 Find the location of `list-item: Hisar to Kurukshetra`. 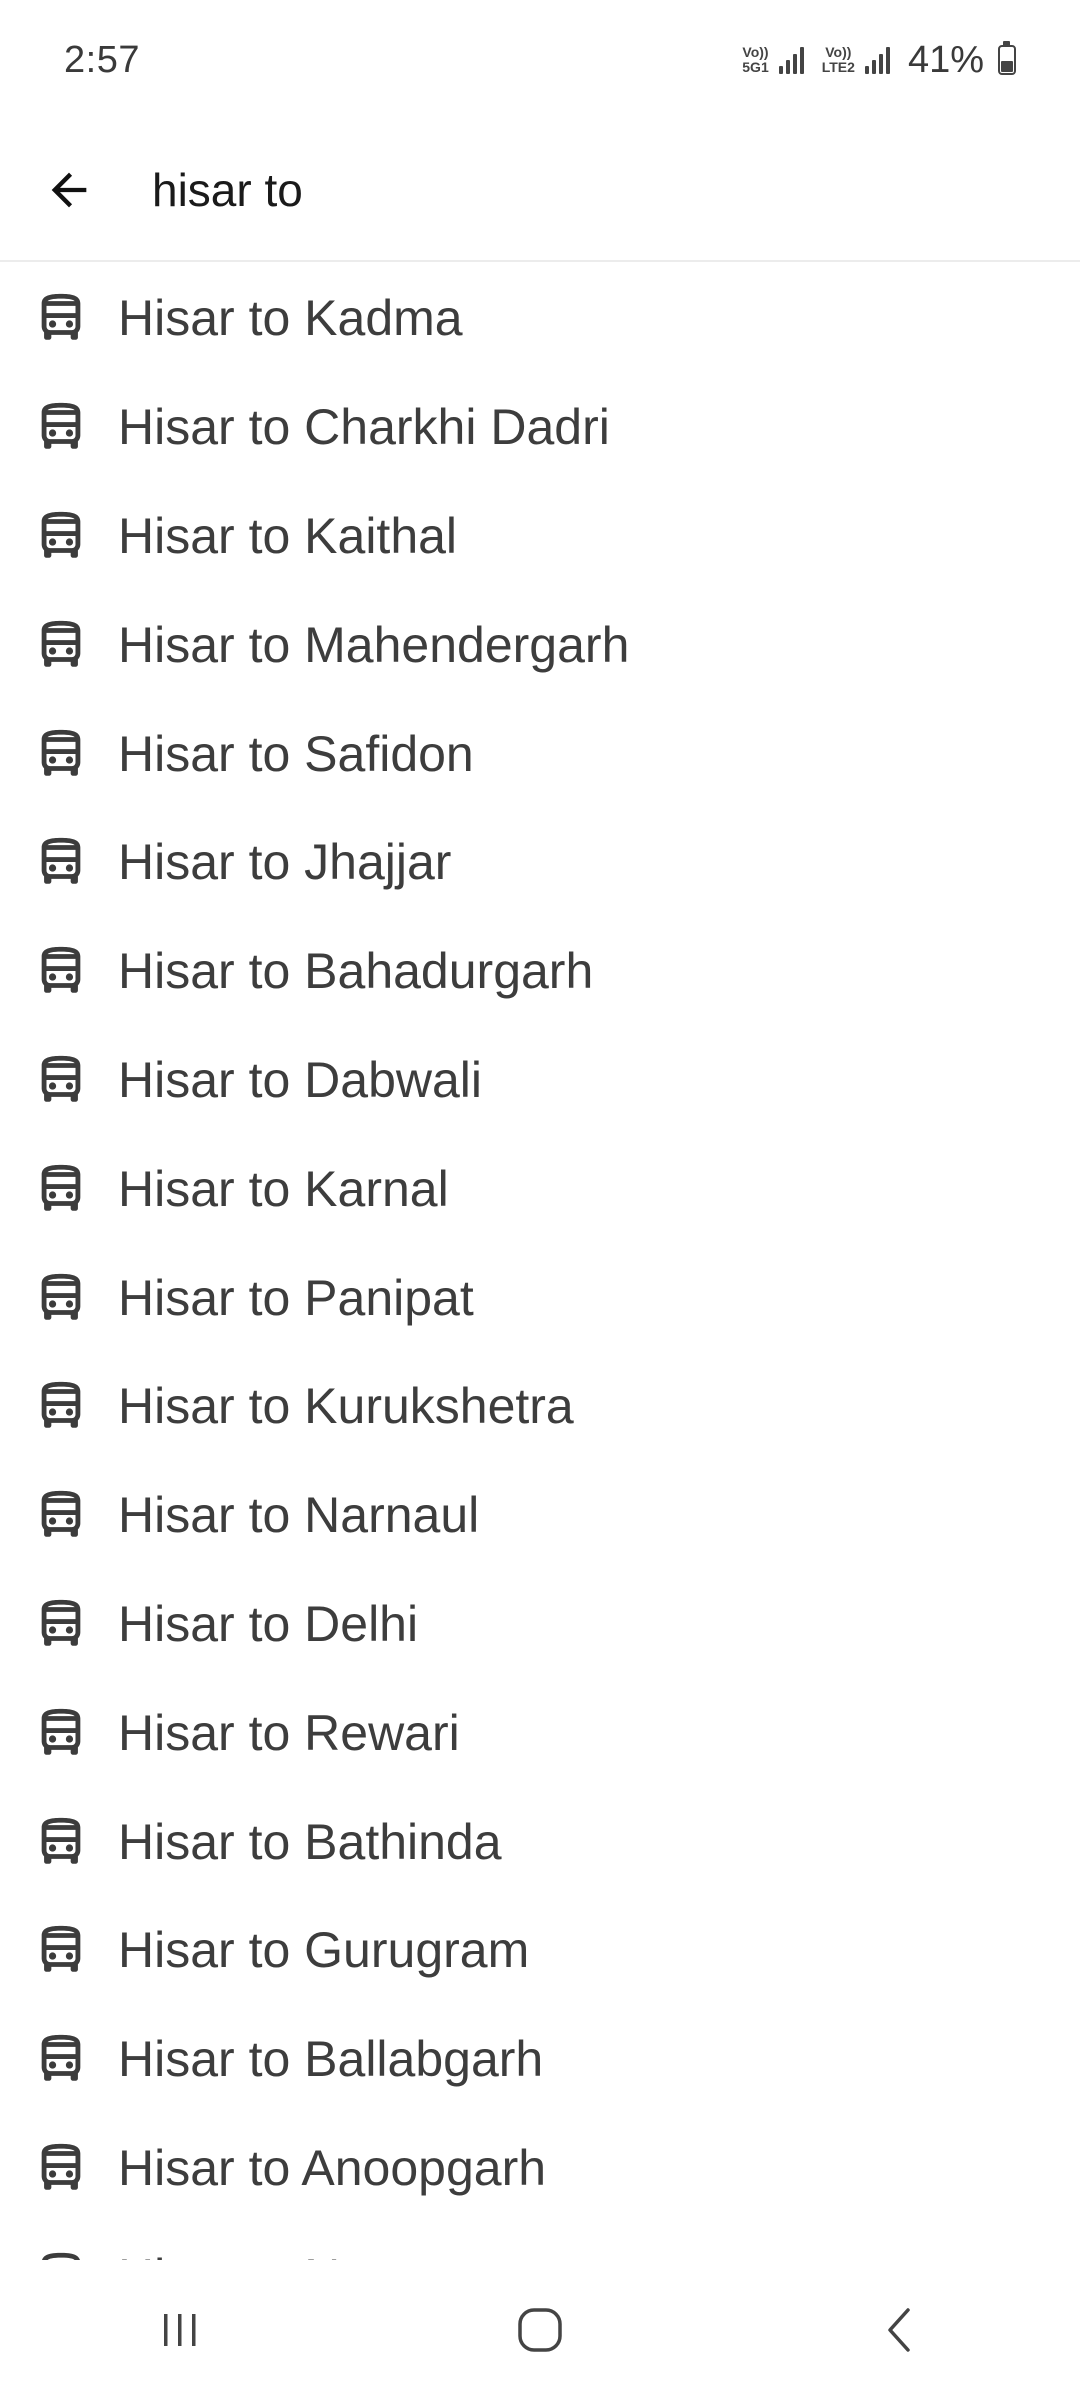

list-item: Hisar to Kurukshetra is located at coordinates (540, 1406).